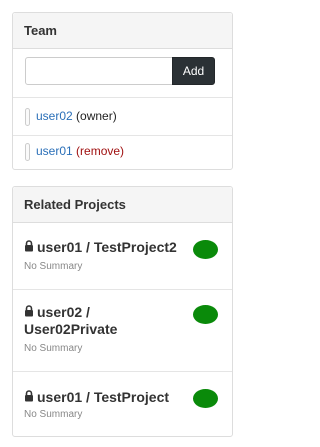  What do you see at coordinates (107, 247) in the screenshot?
I see `project-title-text: user01 / TestProject2` at bounding box center [107, 247].